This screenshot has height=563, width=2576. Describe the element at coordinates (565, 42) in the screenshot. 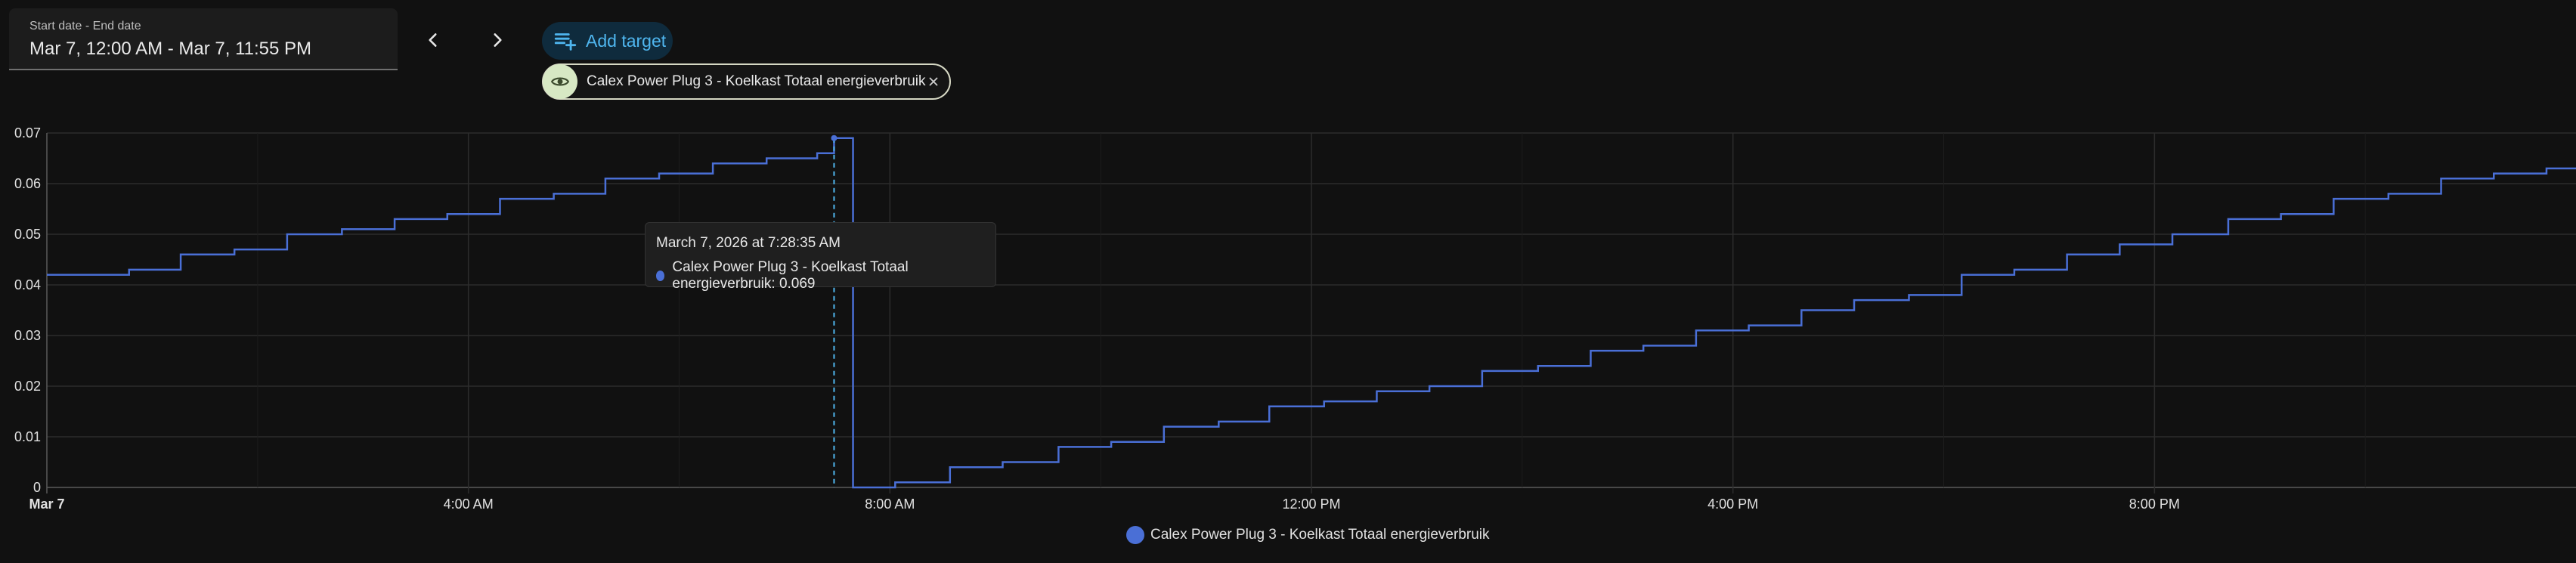

I see `playlist-plus-icon` at that location.